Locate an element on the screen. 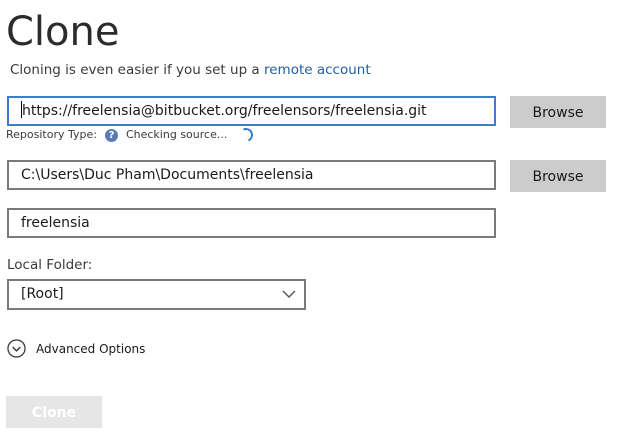 This screenshot has width=632, height=433. browse-source-button: Browse is located at coordinates (558, 112).